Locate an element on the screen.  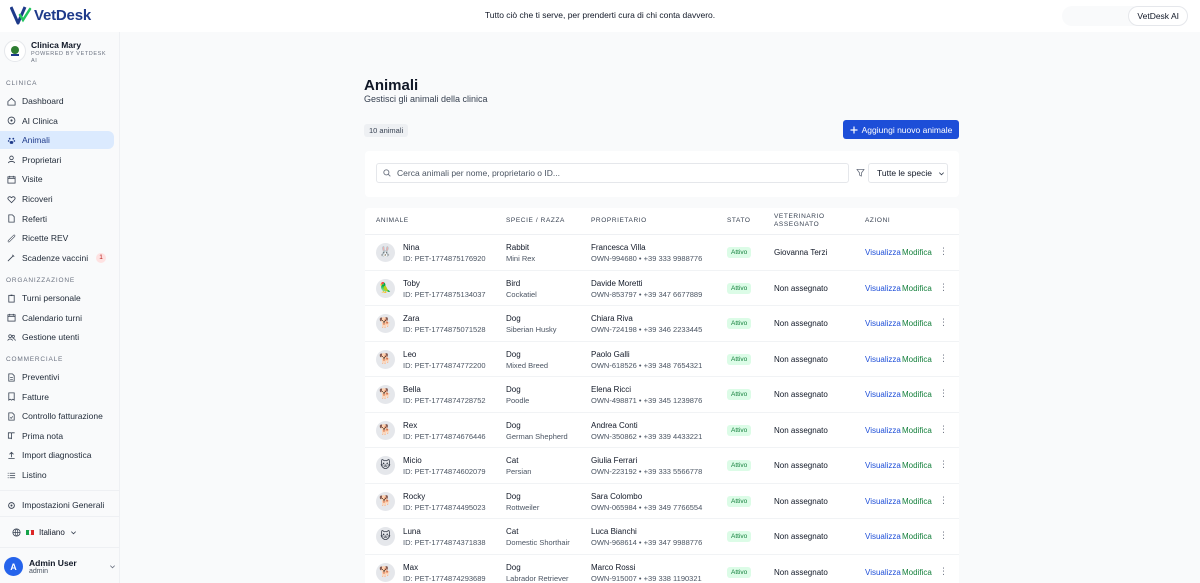
owner-name: Andrea Conti is located at coordinates (614, 425).